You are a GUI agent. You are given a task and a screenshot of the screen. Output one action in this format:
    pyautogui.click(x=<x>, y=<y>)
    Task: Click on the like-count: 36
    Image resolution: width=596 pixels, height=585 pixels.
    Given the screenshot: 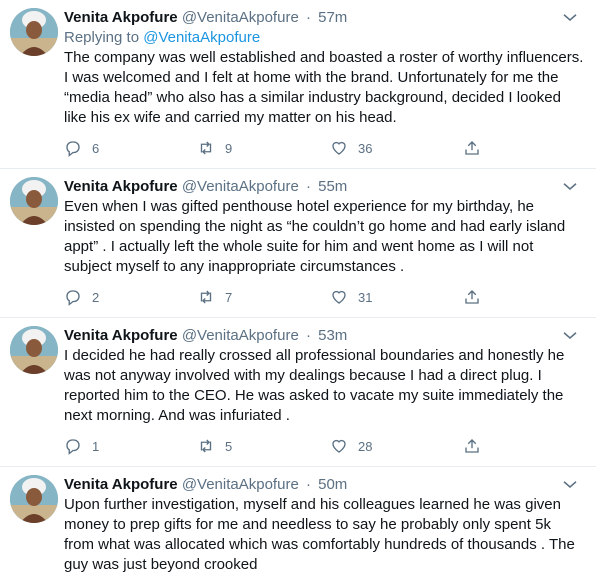 What is the action you would take?
    pyautogui.click(x=365, y=148)
    